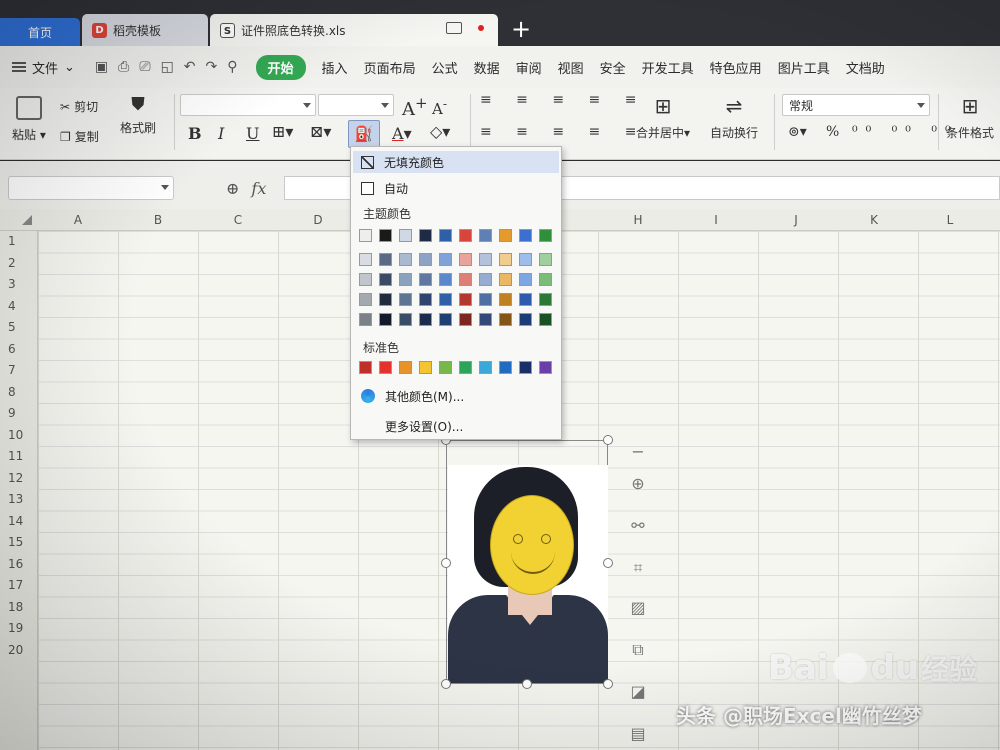 Image resolution: width=1000 pixels, height=750 pixels. I want to click on menu-tab: 开始, so click(280, 67).